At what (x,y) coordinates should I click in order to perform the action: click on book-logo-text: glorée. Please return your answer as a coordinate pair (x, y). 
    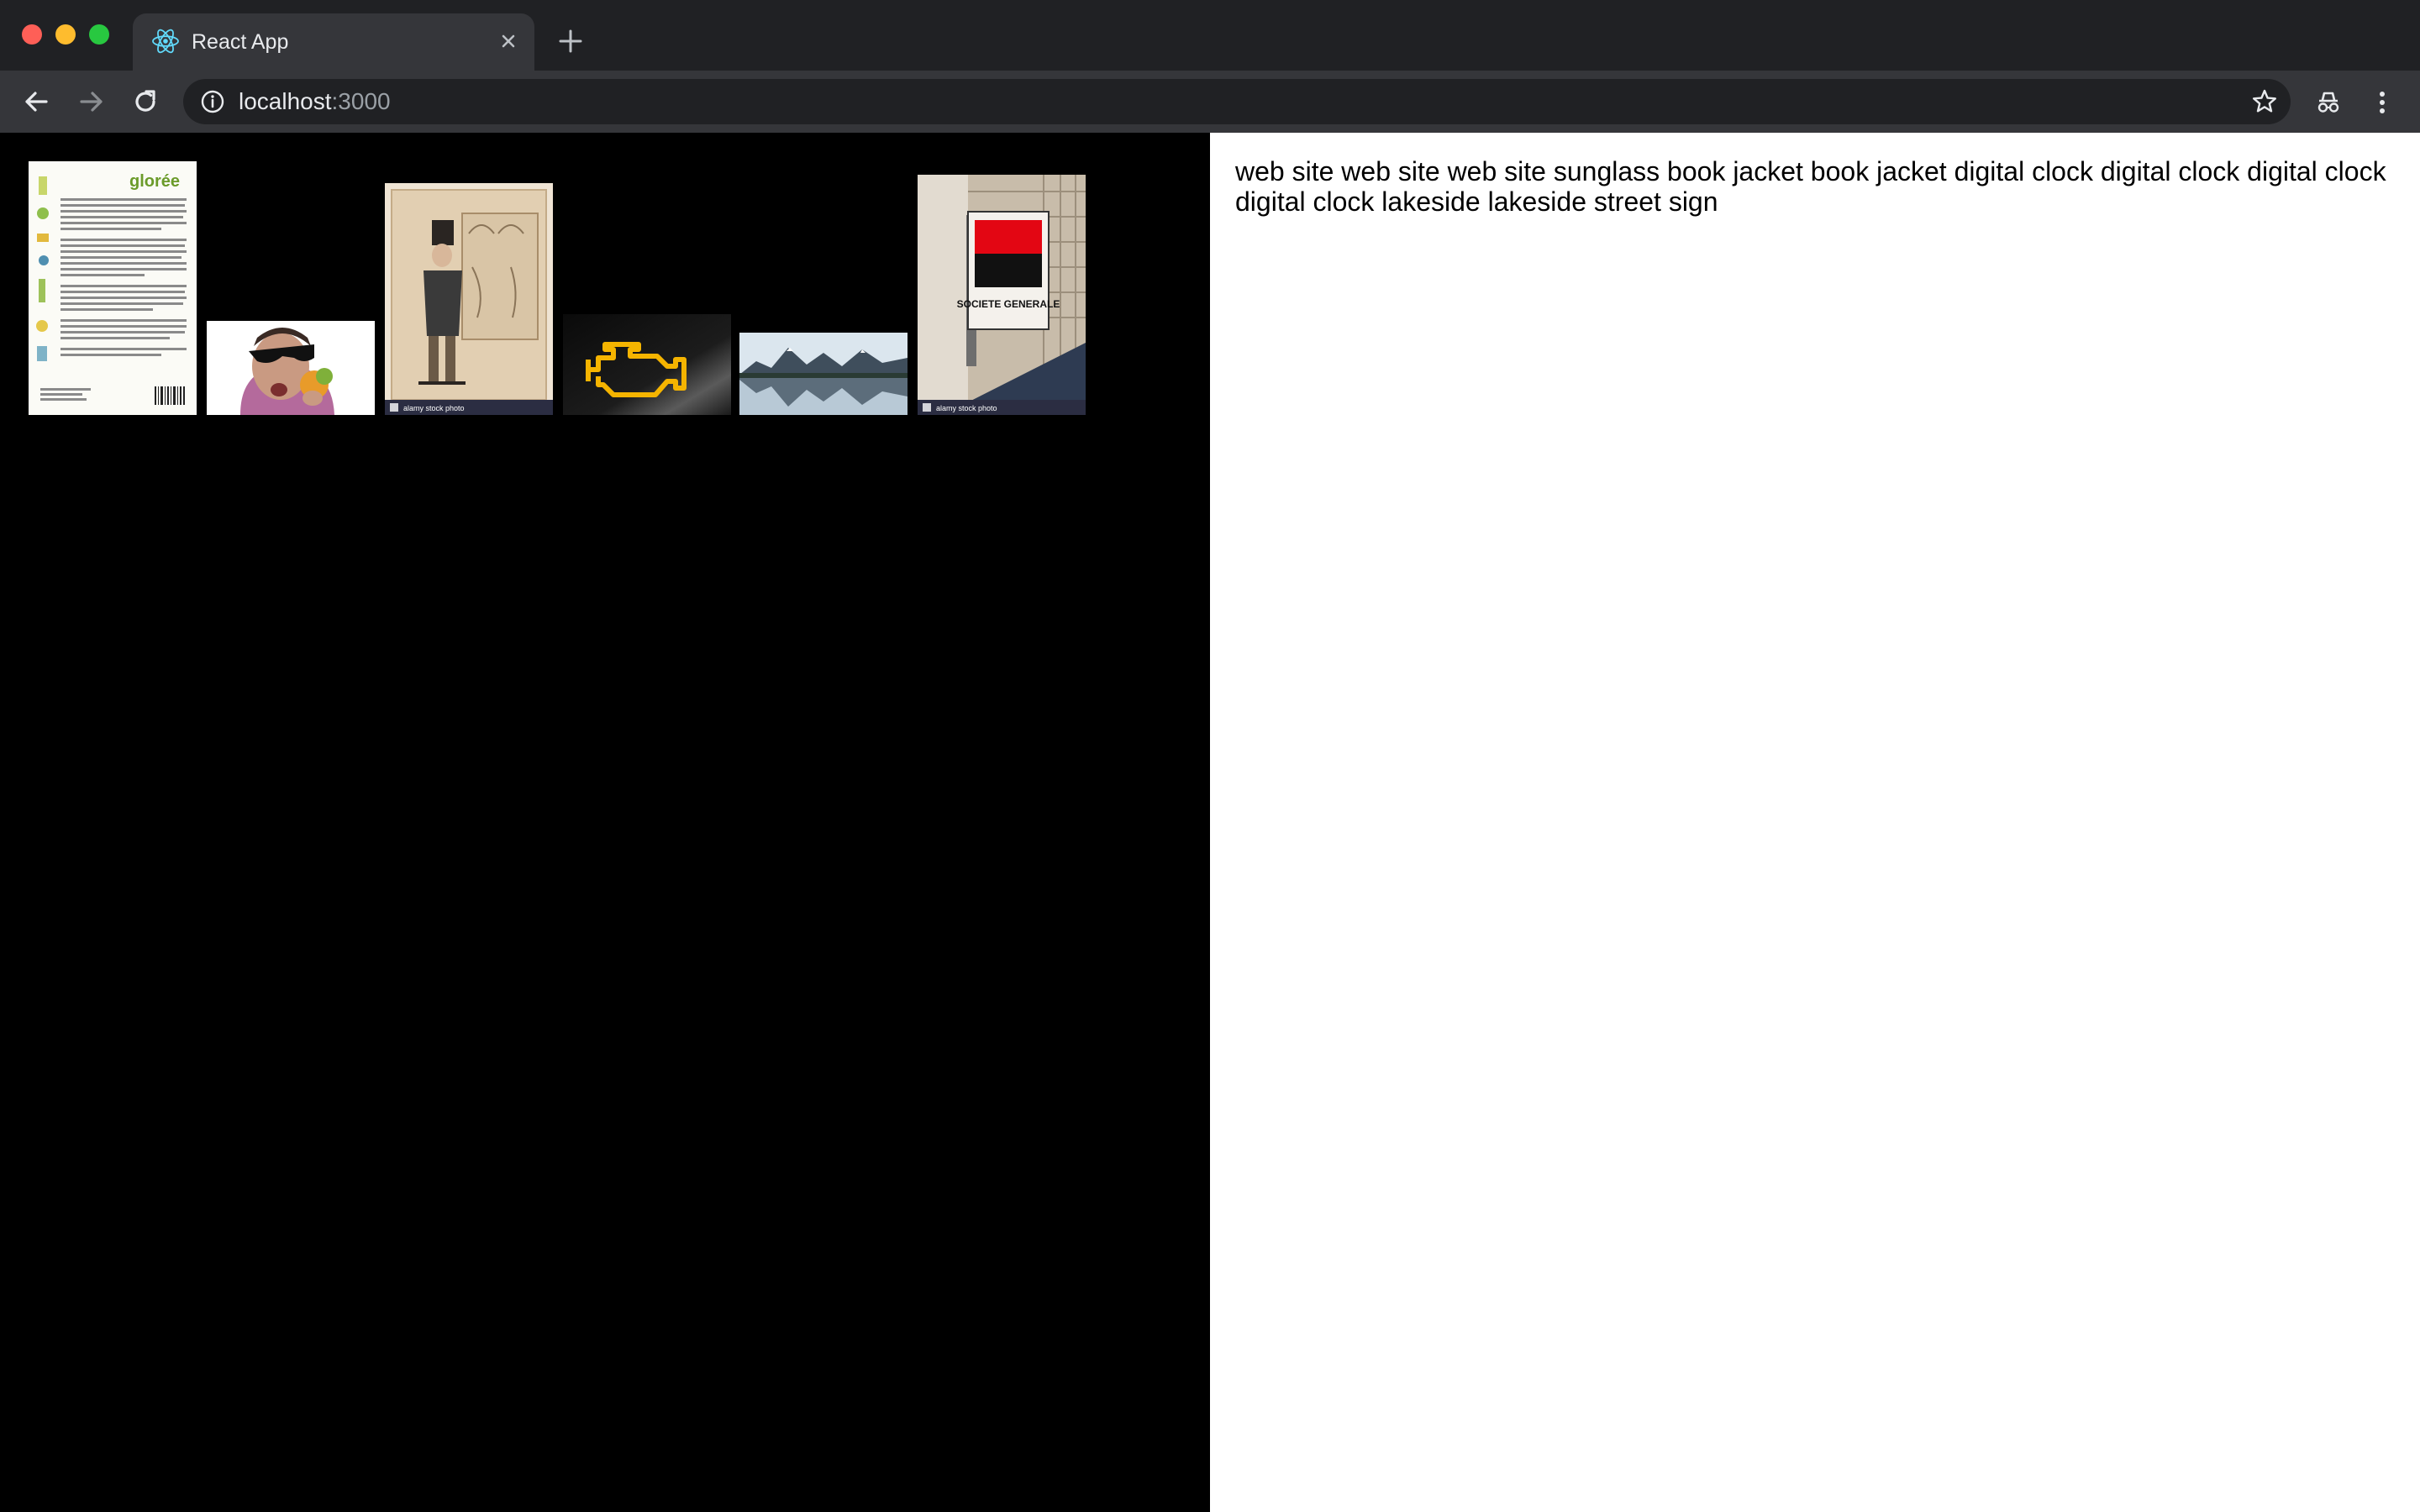
    Looking at the image, I should click on (154, 181).